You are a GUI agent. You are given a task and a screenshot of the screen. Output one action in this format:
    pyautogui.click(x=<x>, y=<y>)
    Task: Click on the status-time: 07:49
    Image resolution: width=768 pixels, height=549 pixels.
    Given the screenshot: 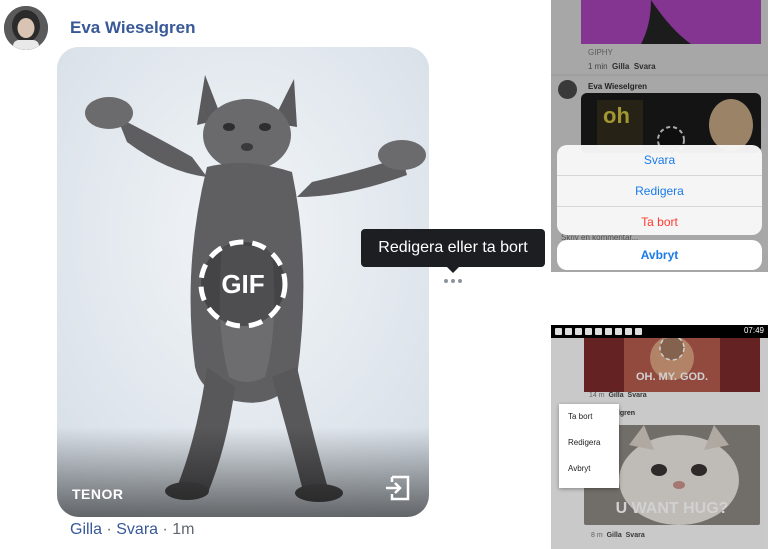 What is the action you would take?
    pyautogui.click(x=753, y=330)
    